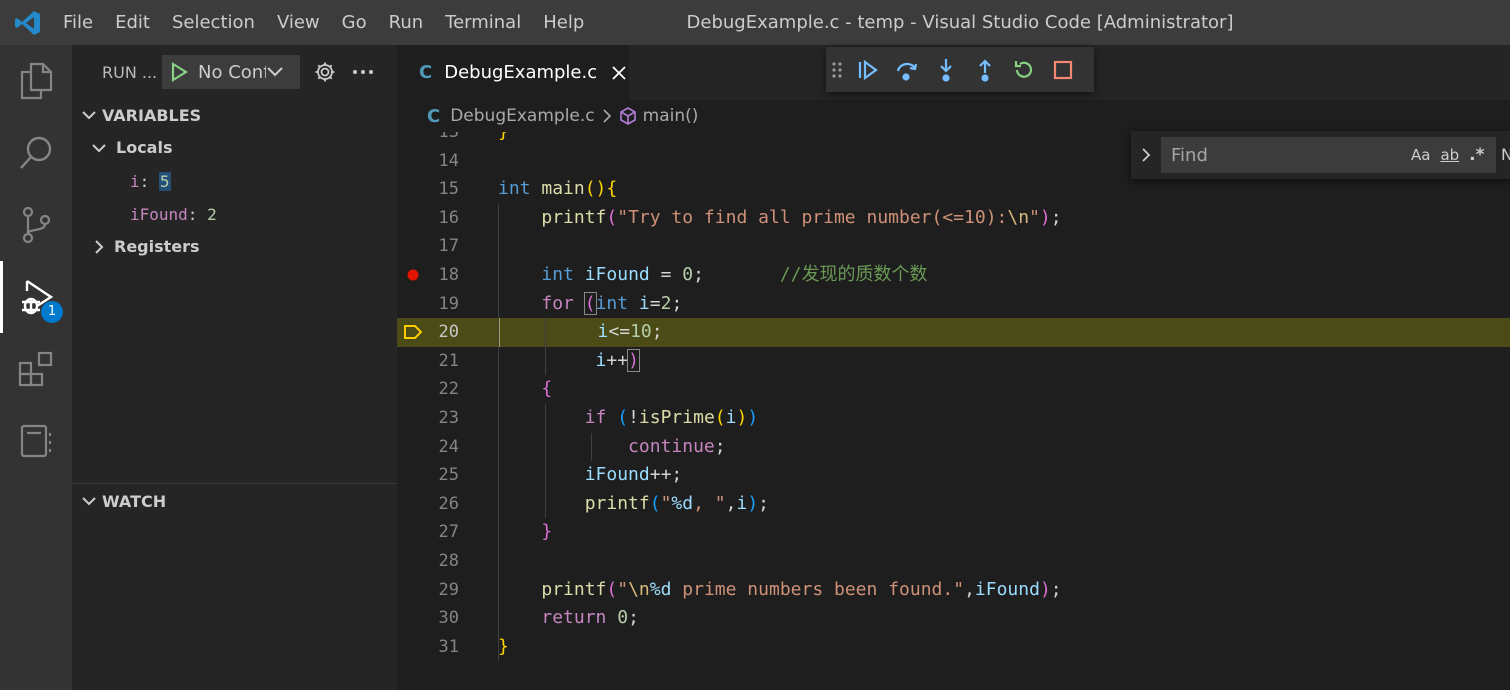 The width and height of the screenshot is (1510, 690). Describe the element at coordinates (212, 214) in the screenshot. I see `variable-value: 2` at that location.